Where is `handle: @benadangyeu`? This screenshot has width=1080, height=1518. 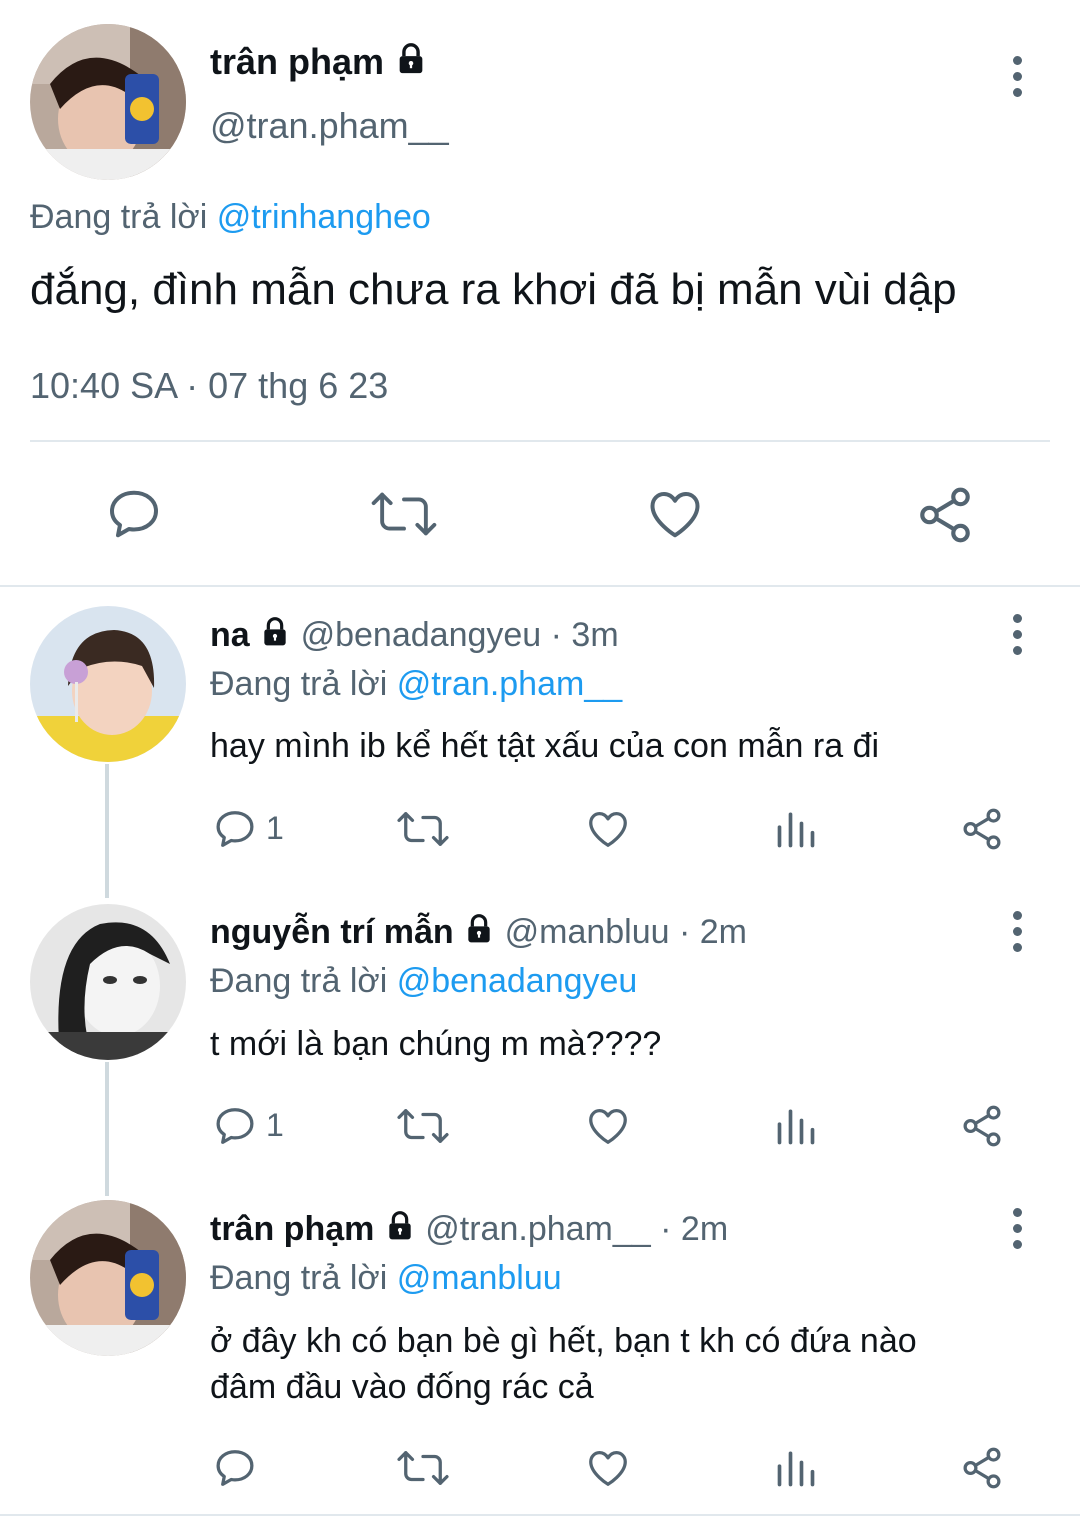 handle: @benadangyeu is located at coordinates (421, 635).